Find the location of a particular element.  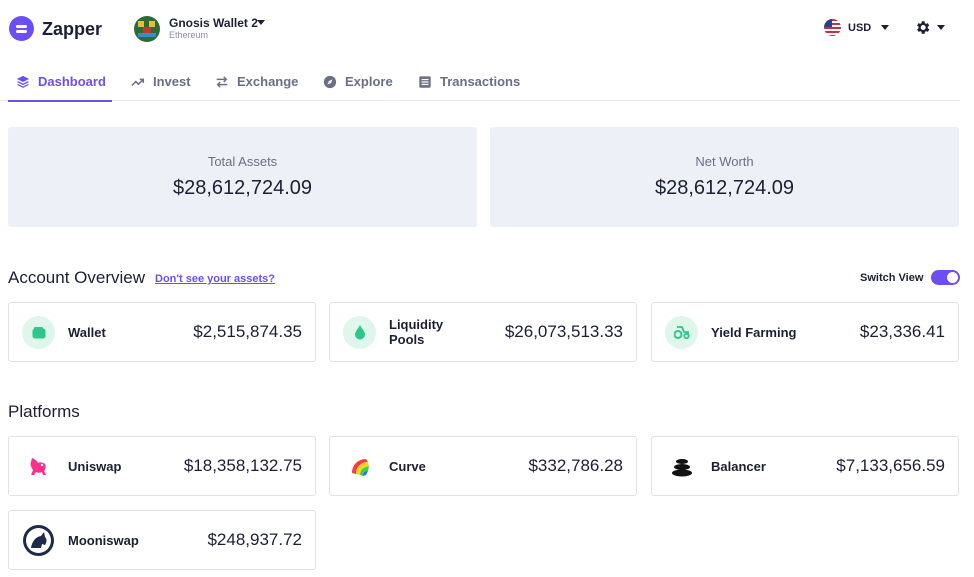

card-name: Yield Farming is located at coordinates (754, 332).